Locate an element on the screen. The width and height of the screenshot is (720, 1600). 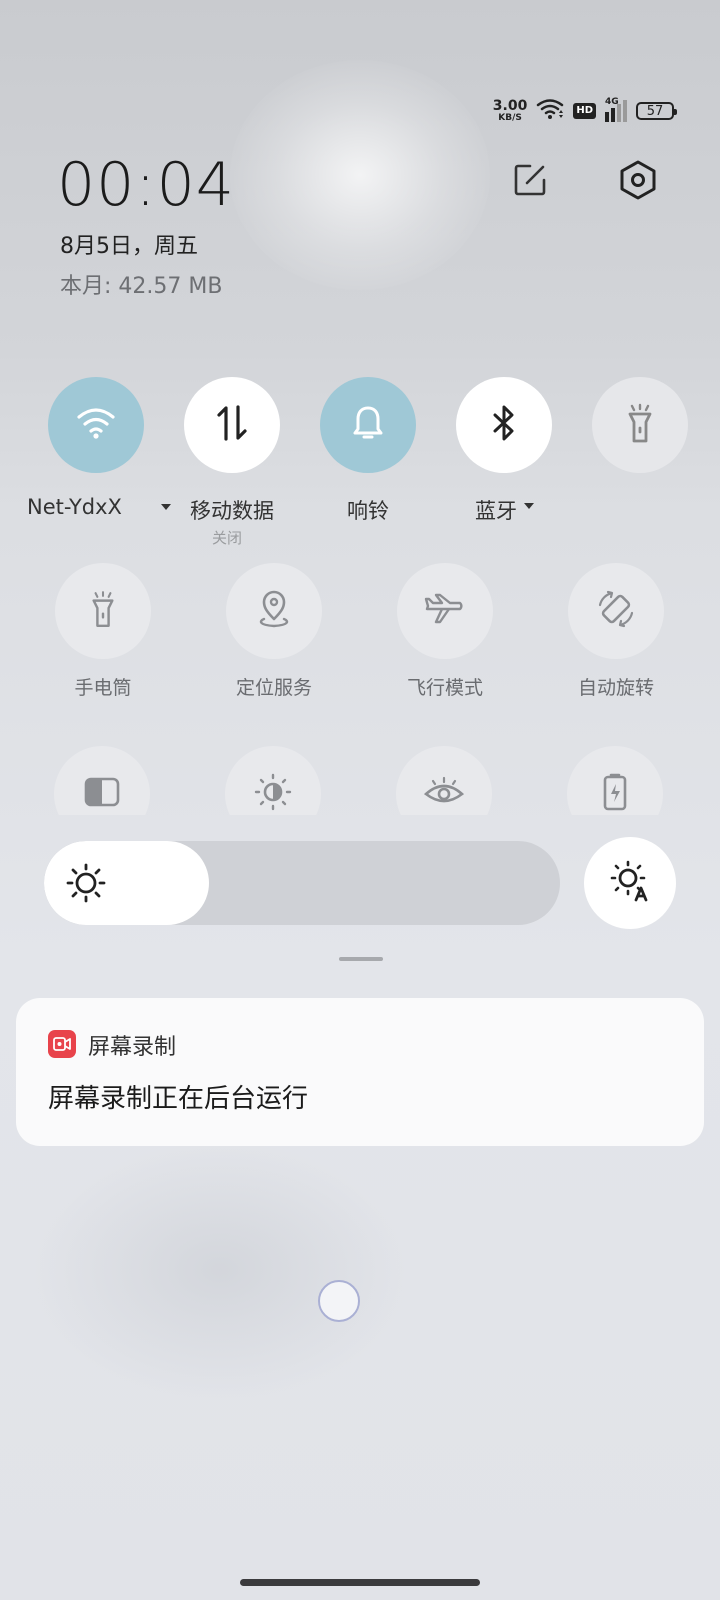
screen-record-app-icon is located at coordinates (62, 1044).